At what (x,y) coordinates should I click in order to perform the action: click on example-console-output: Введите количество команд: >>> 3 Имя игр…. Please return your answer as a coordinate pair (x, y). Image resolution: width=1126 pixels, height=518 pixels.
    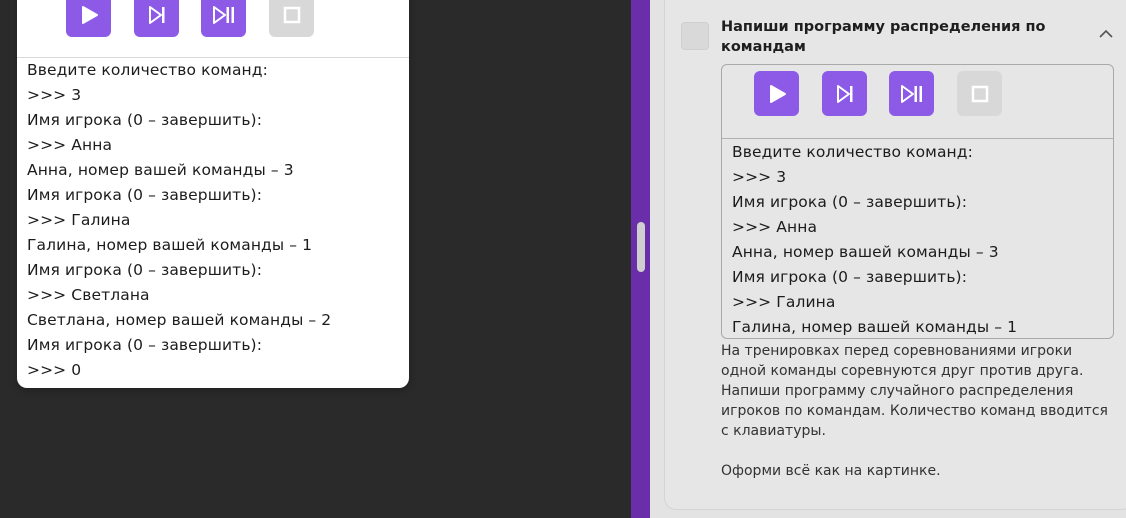
    Looking at the image, I should click on (875, 239).